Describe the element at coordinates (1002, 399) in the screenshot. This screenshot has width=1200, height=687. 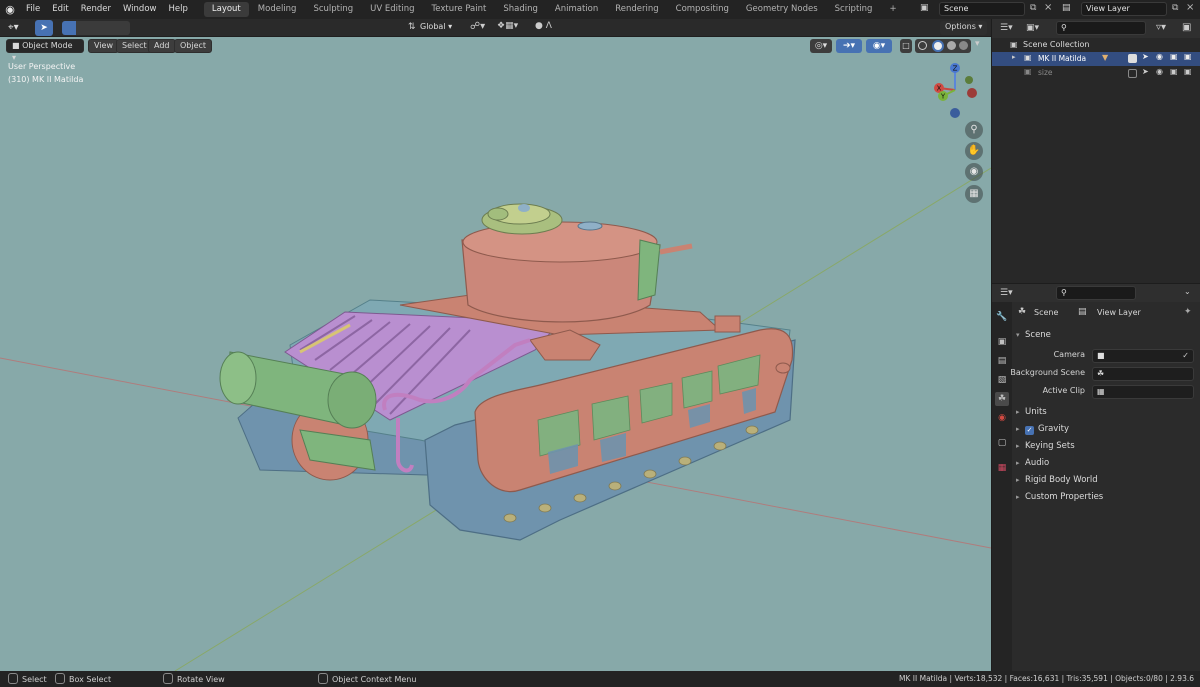
I see `scene-tab-icon: ☘` at that location.